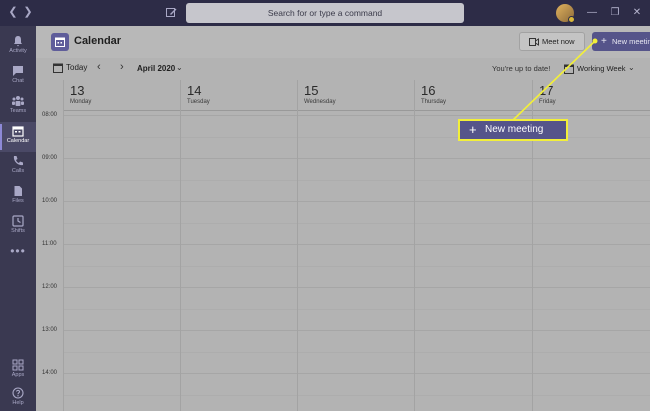  What do you see at coordinates (473, 129) in the screenshot?
I see `plus-icon: +` at bounding box center [473, 129].